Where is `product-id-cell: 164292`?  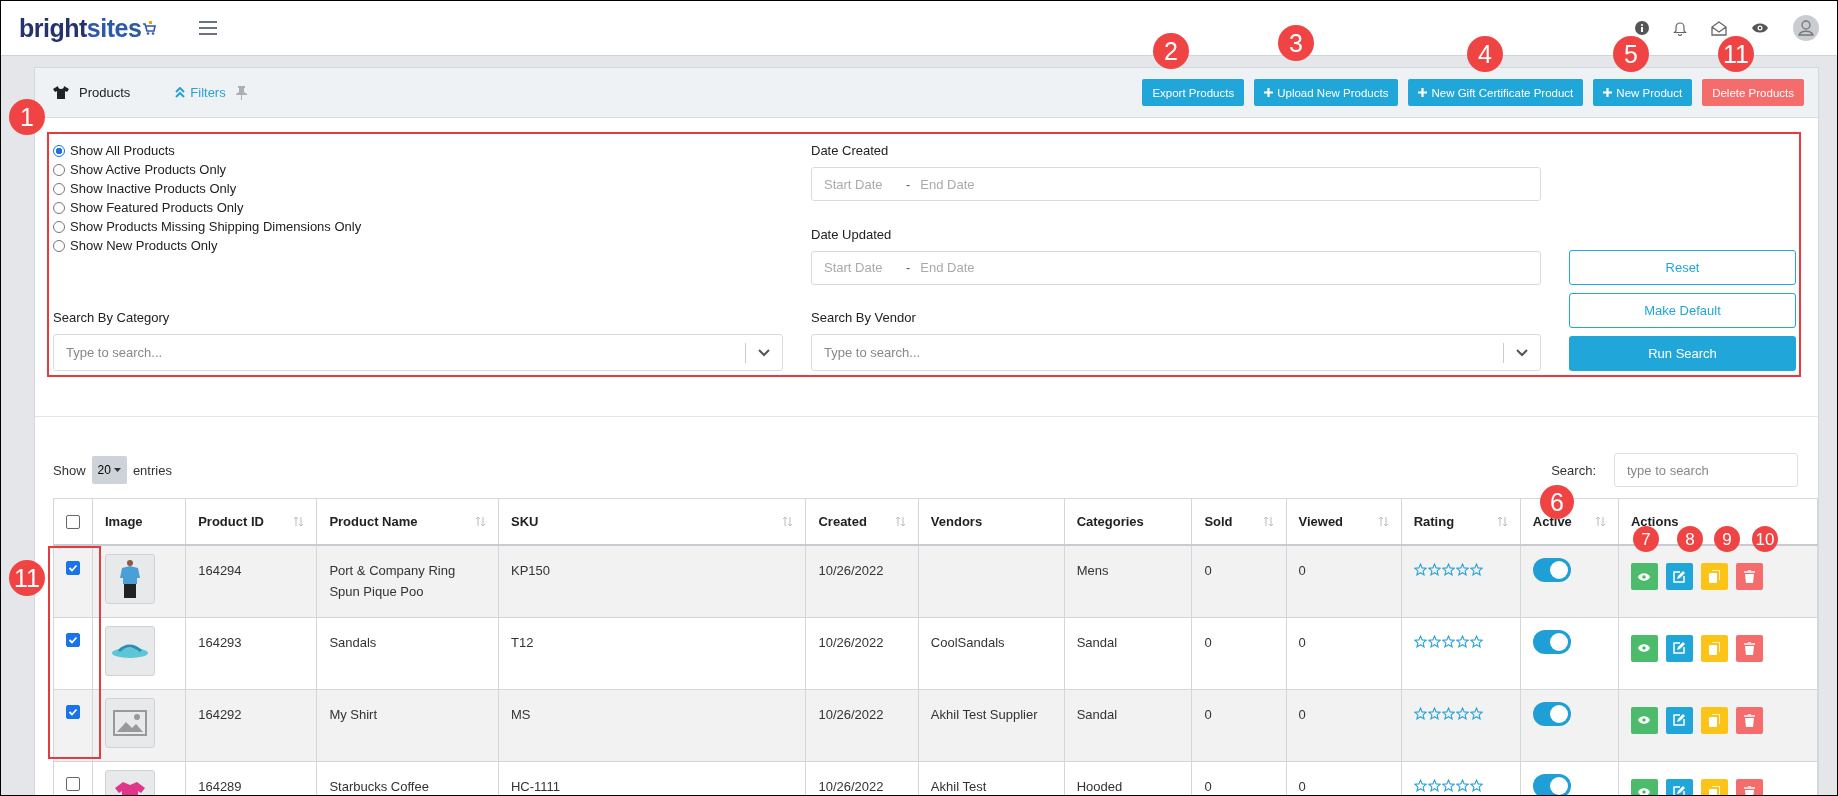 product-id-cell: 164292 is located at coordinates (251, 725).